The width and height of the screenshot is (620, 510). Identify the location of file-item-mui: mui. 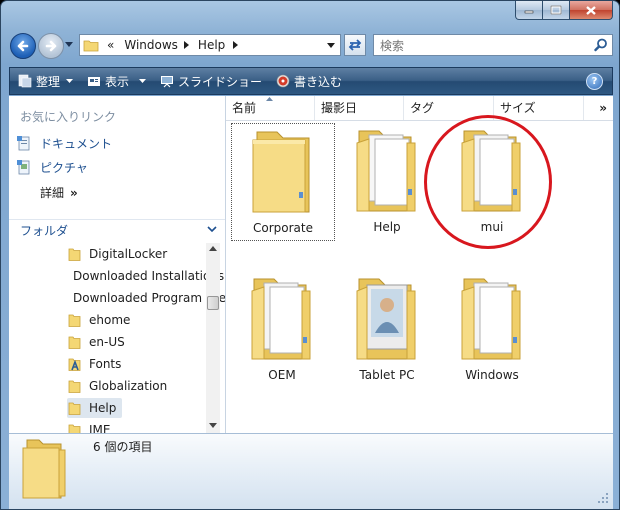
(492, 181).